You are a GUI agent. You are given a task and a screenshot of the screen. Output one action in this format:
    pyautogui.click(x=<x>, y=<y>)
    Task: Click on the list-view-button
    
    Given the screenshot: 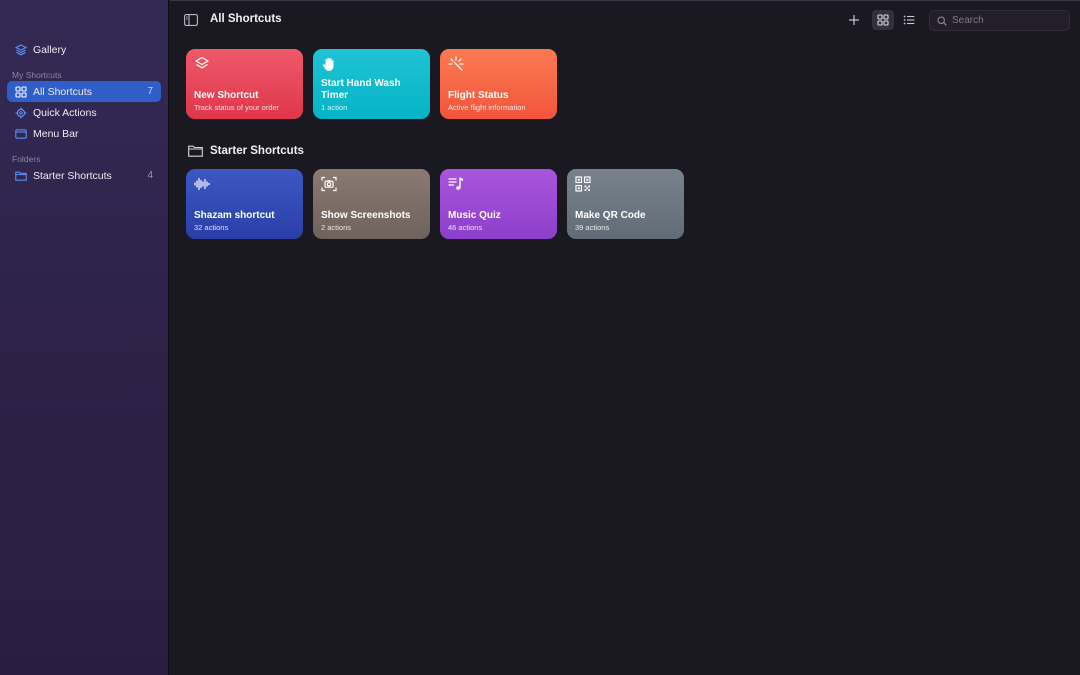 What is the action you would take?
    pyautogui.click(x=909, y=20)
    